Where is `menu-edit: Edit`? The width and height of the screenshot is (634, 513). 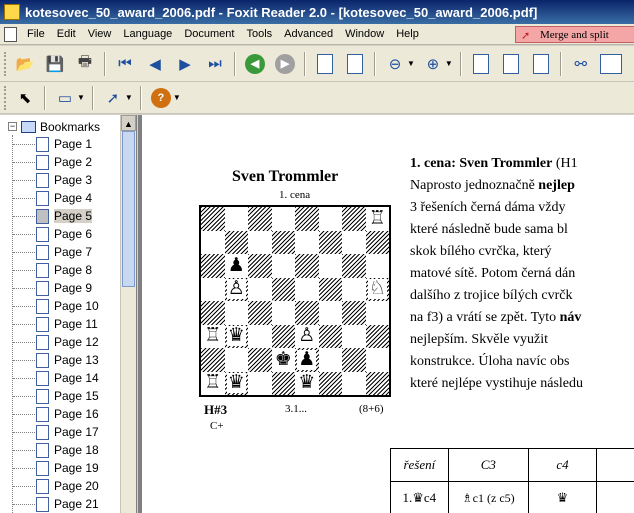 menu-edit: Edit is located at coordinates (66, 34).